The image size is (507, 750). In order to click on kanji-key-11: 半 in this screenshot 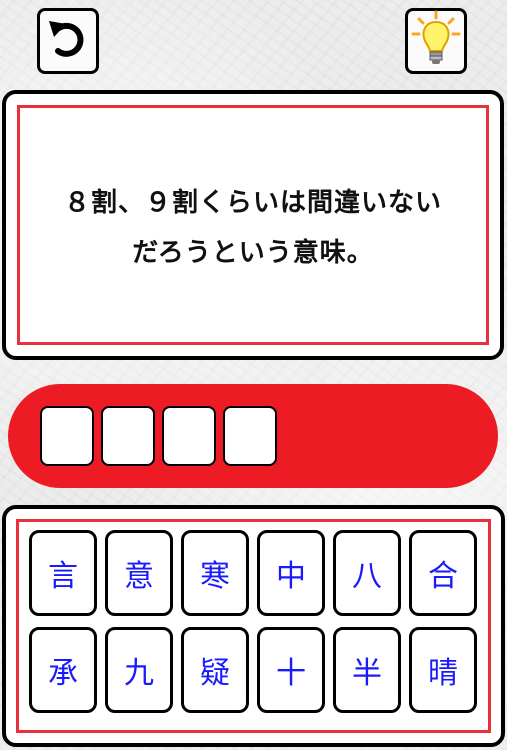, I will do `click(367, 670)`.